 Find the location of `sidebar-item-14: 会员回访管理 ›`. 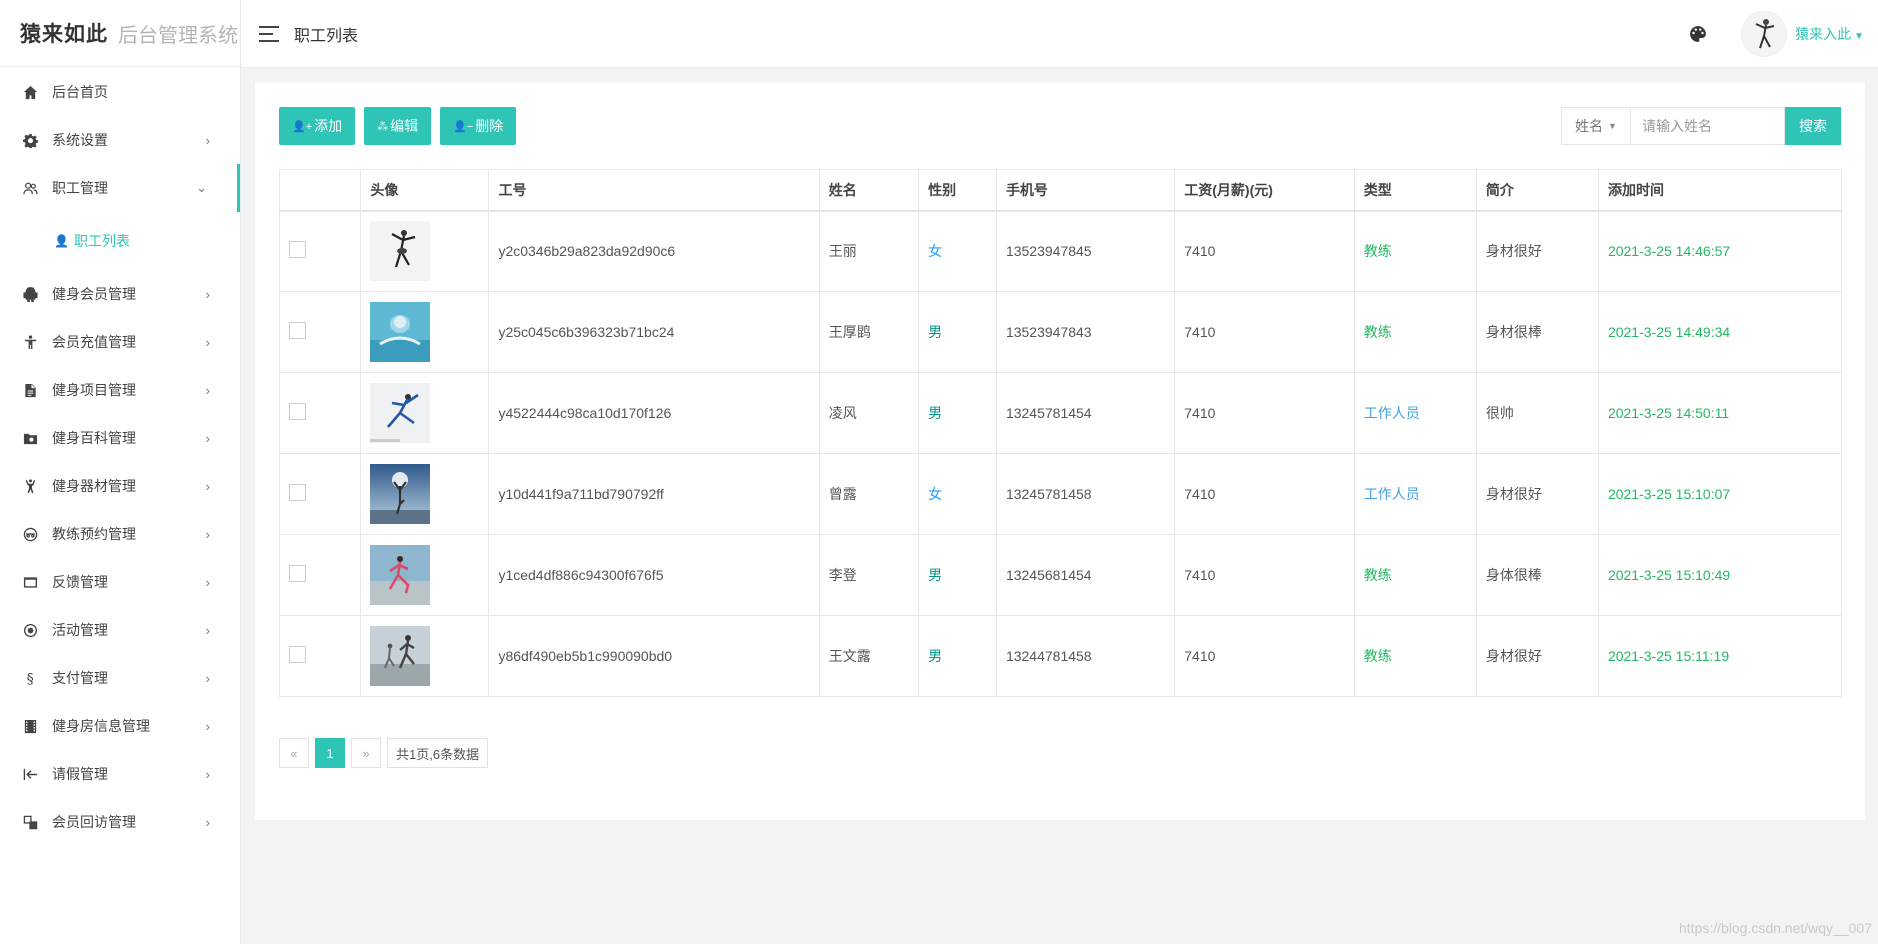

sidebar-item-14: 会员回访管理 › is located at coordinates (120, 822).